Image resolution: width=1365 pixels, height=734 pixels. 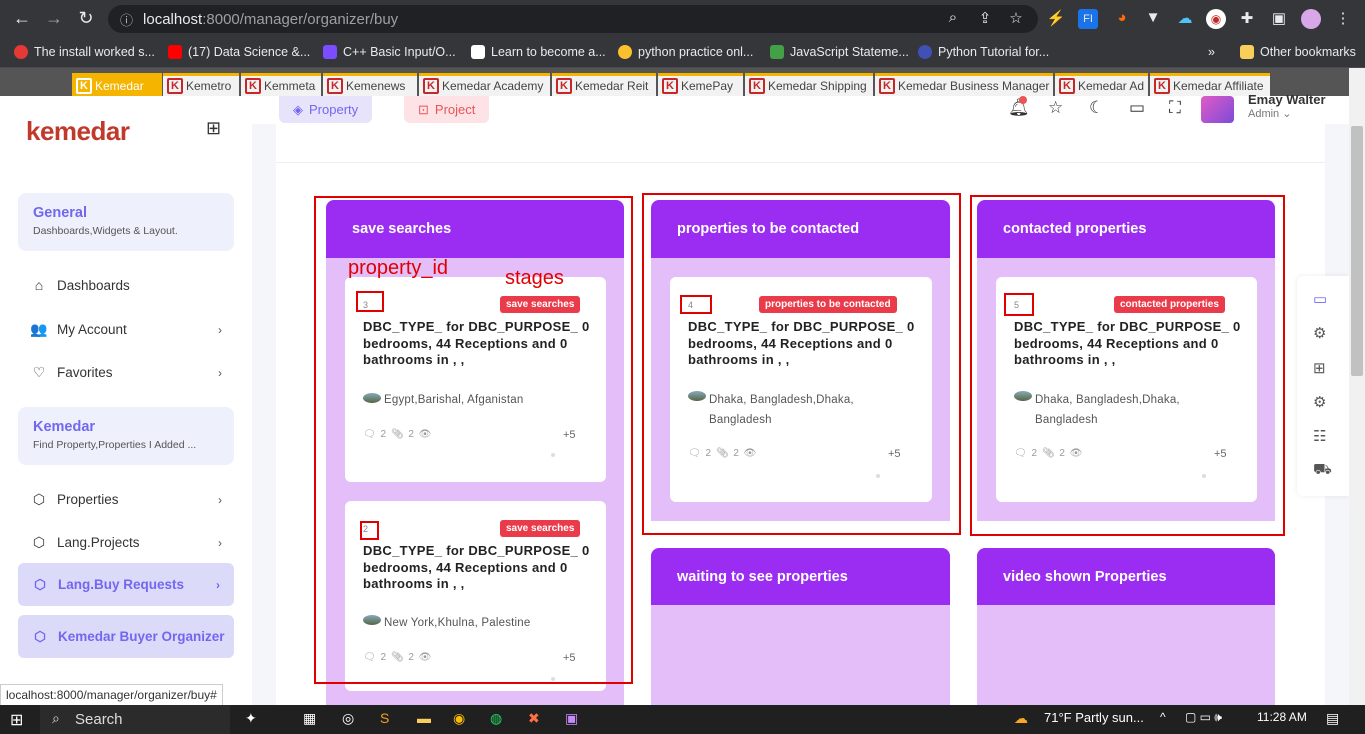 What do you see at coordinates (604, 84) in the screenshot?
I see `ktab-reit: K Kemedar Reit` at bounding box center [604, 84].